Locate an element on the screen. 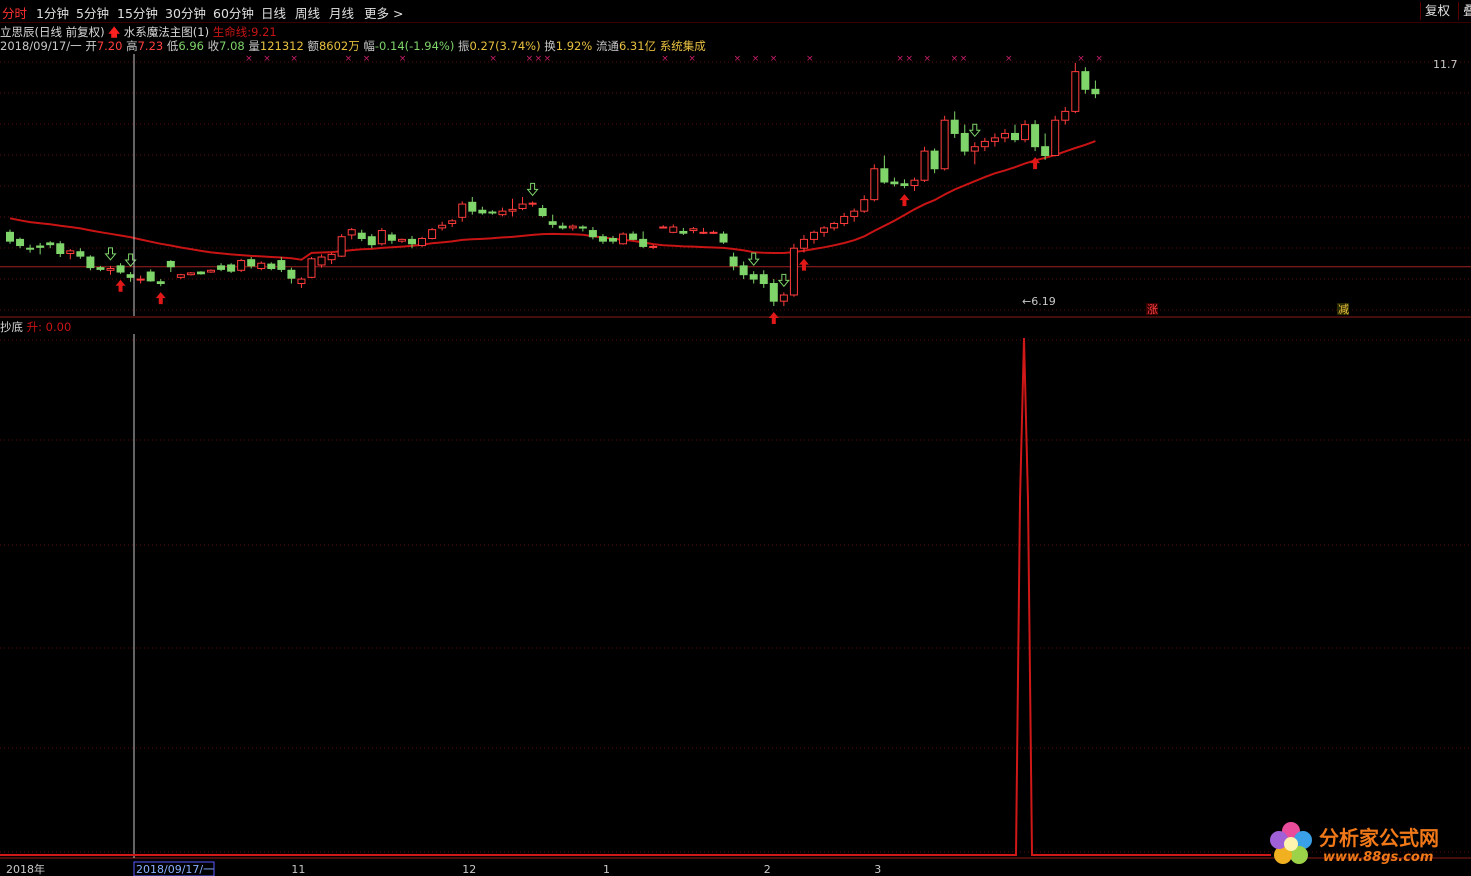  jian-tag: 减 is located at coordinates (1343, 309).